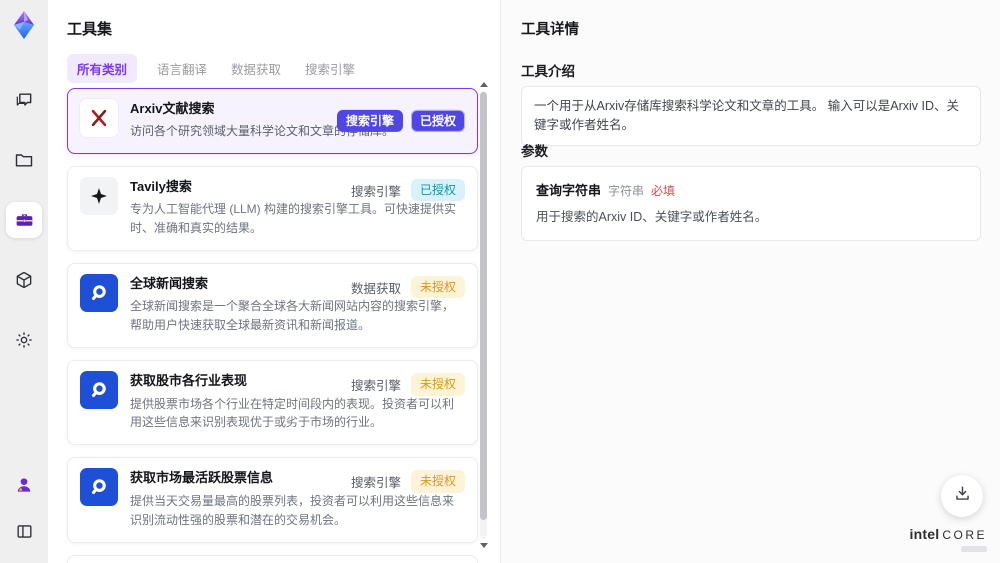  I want to click on gear-icon, so click(24, 340).